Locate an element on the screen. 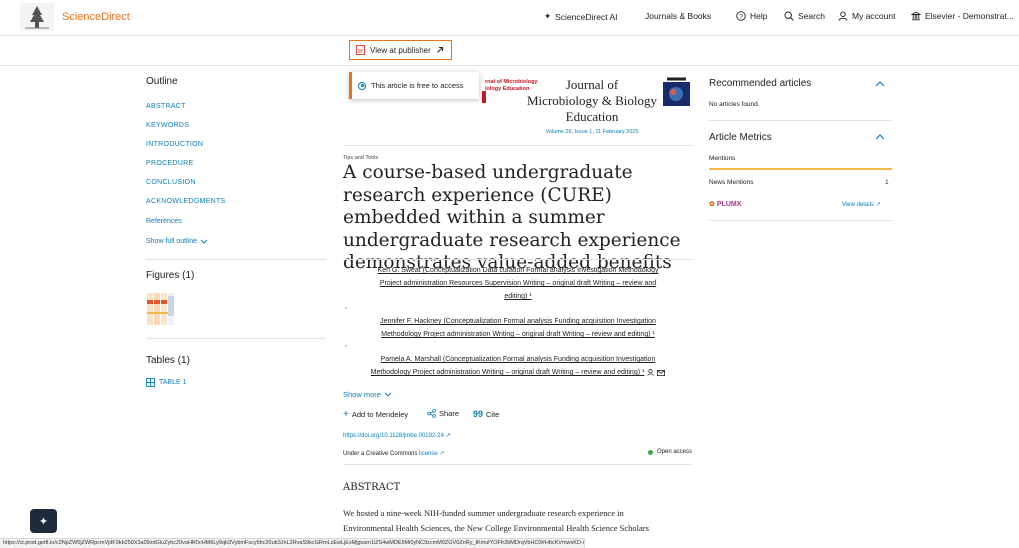 This screenshot has width=1019, height=548. license-line: Under a Creative Commons license ↗ is located at coordinates (394, 454).